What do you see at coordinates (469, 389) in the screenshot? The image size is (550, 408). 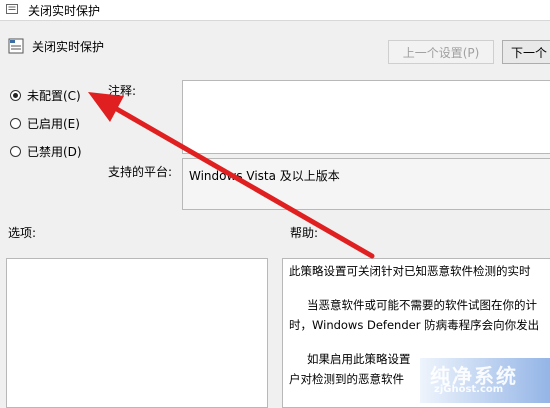 I see `watermark-url: zjGhost.com` at bounding box center [469, 389].